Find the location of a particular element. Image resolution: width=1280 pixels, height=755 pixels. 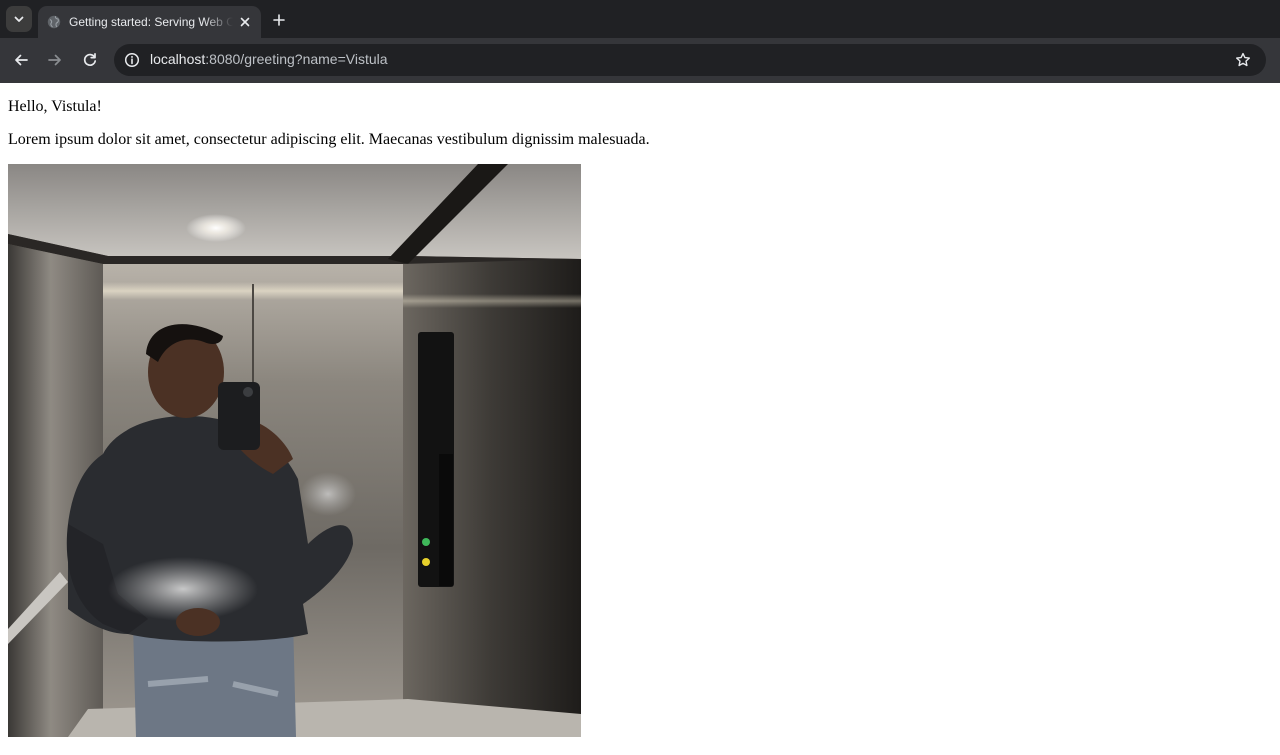

reload-icon is located at coordinates (90, 59).